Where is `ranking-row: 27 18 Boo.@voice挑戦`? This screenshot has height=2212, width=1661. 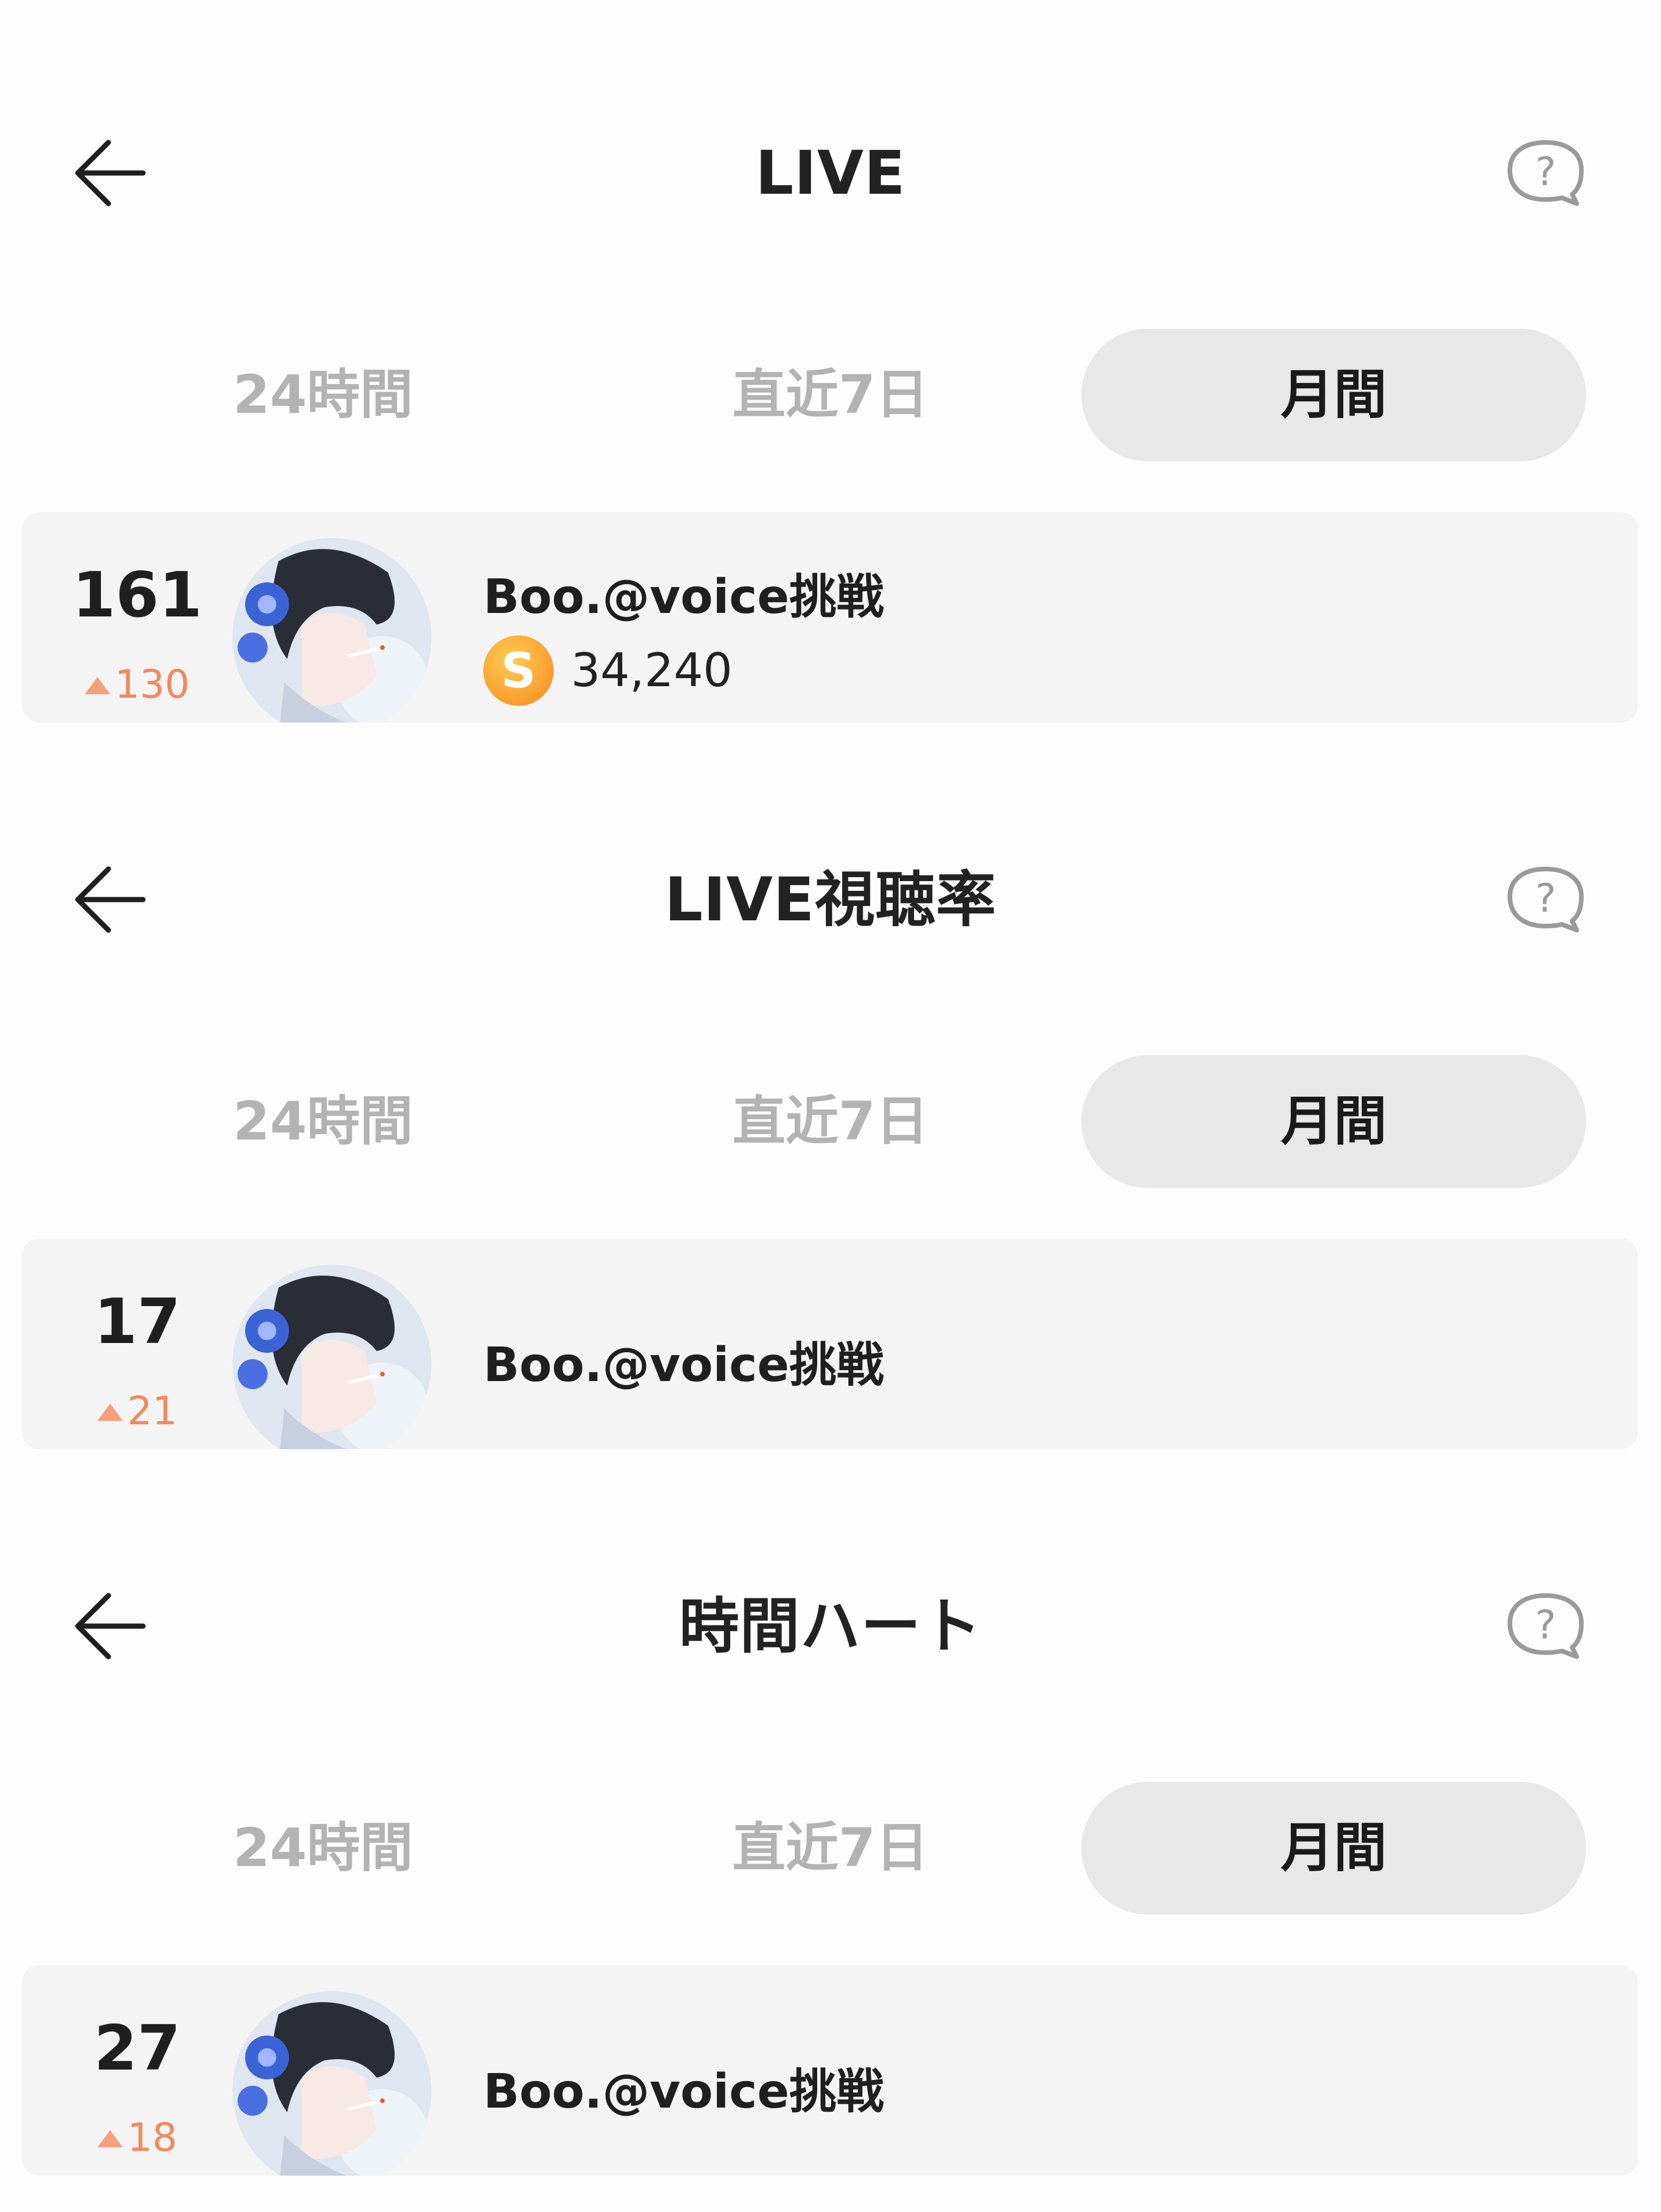 ranking-row: 27 18 Boo.@voice挑戦 is located at coordinates (830, 2070).